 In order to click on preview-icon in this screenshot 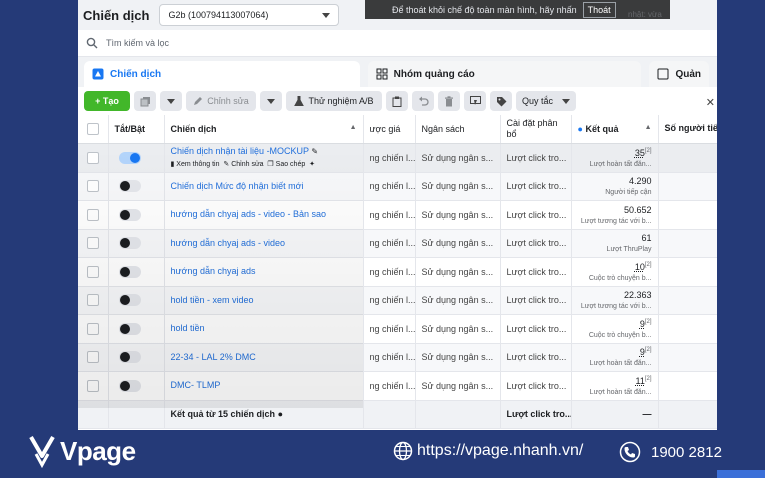, I will do `click(475, 100)`.